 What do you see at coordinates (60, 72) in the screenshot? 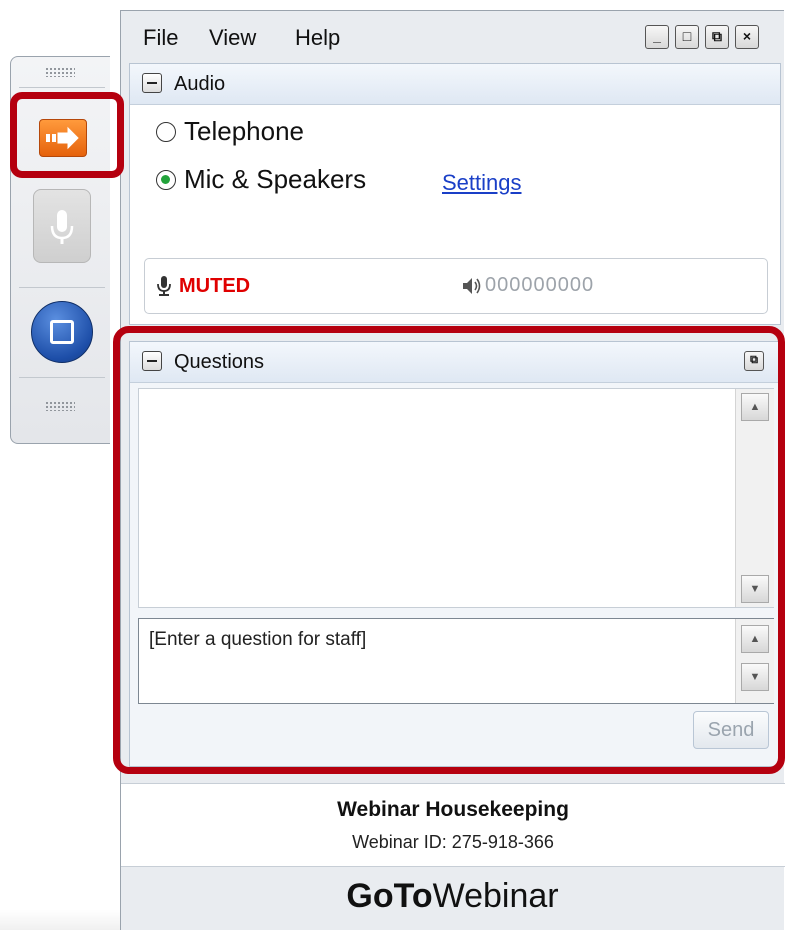
I see `drag-grip-top` at bounding box center [60, 72].